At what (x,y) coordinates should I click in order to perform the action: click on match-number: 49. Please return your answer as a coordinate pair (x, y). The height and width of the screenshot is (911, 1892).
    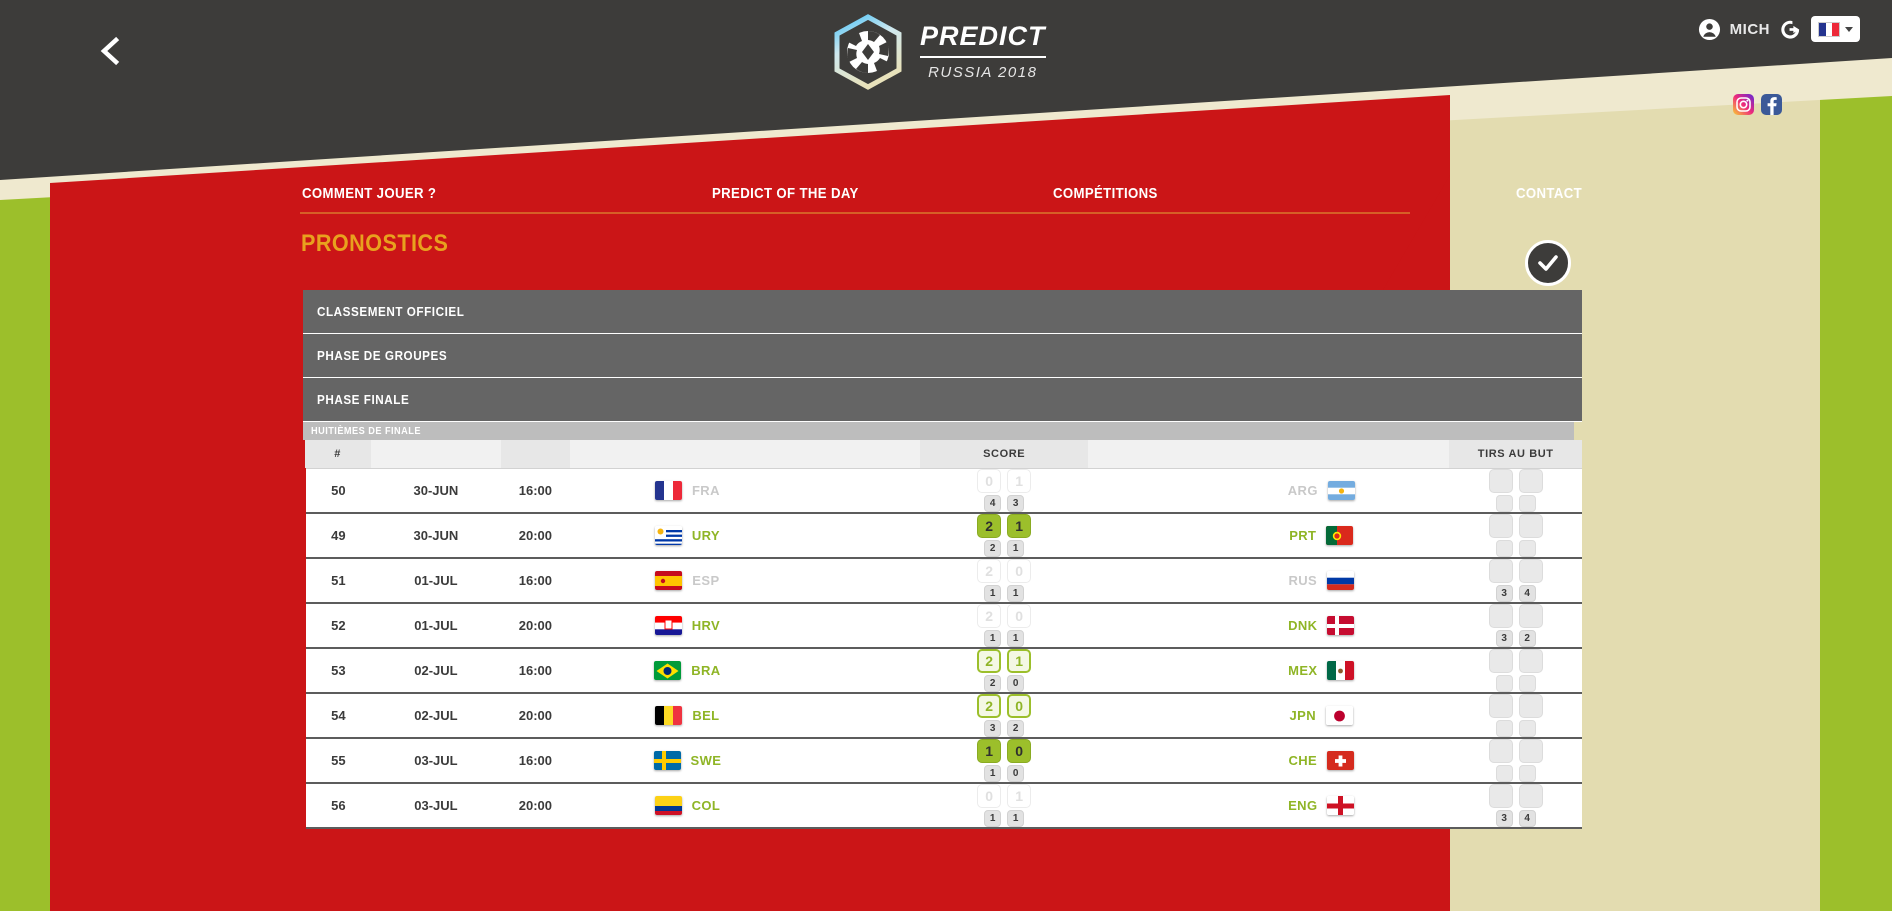
    Looking at the image, I should click on (336, 536).